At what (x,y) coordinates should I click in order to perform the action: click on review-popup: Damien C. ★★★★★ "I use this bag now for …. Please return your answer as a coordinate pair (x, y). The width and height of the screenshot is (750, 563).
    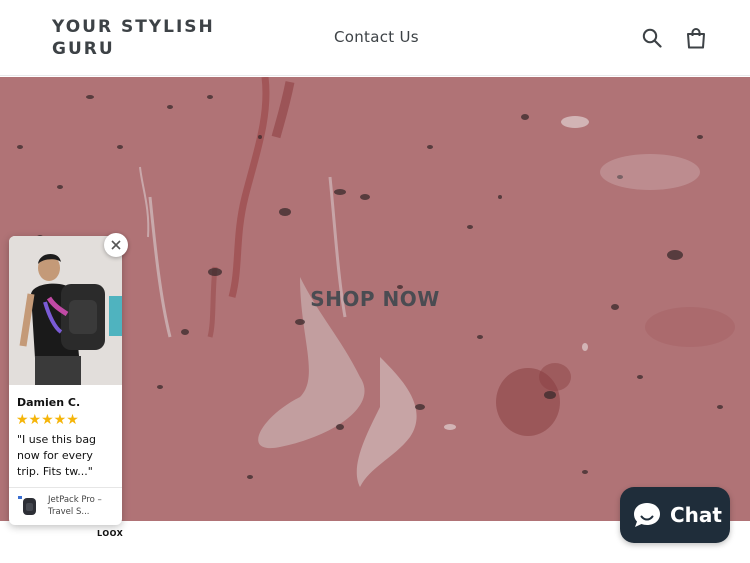
    Looking at the image, I should click on (65, 380).